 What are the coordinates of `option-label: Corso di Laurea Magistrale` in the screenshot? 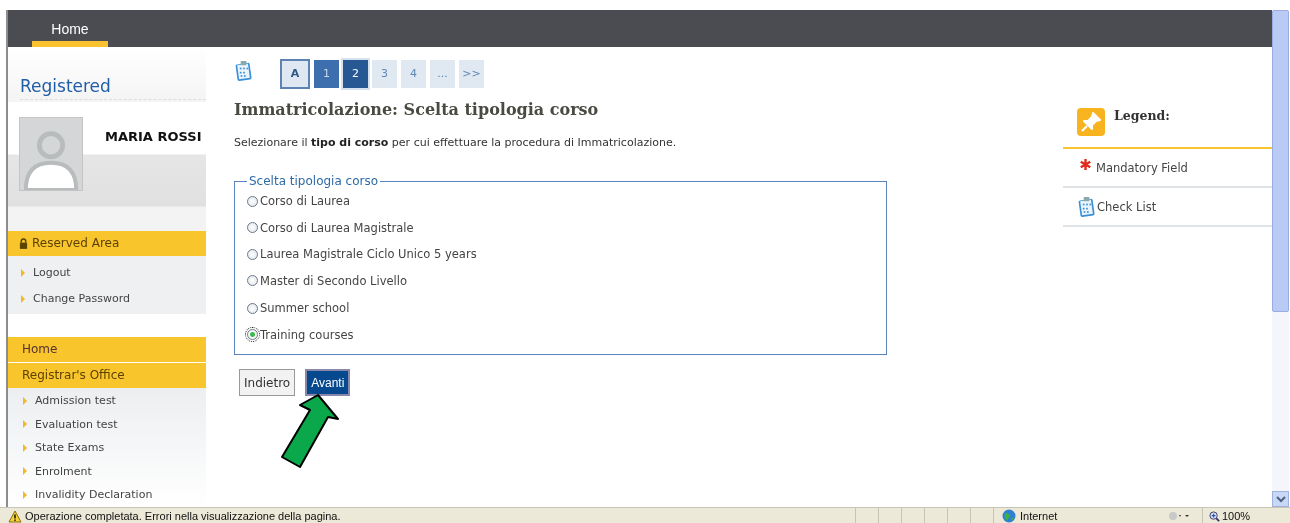 It's located at (337, 227).